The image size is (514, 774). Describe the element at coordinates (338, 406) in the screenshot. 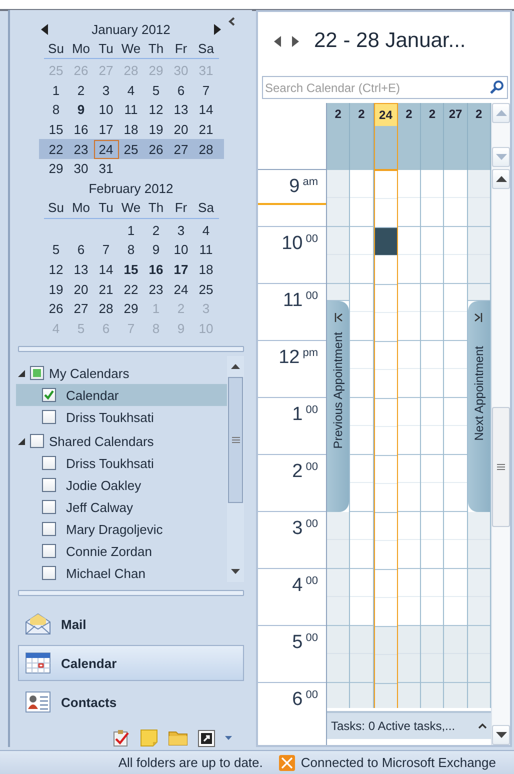

I see `side-tab: Previous Appointment` at that location.